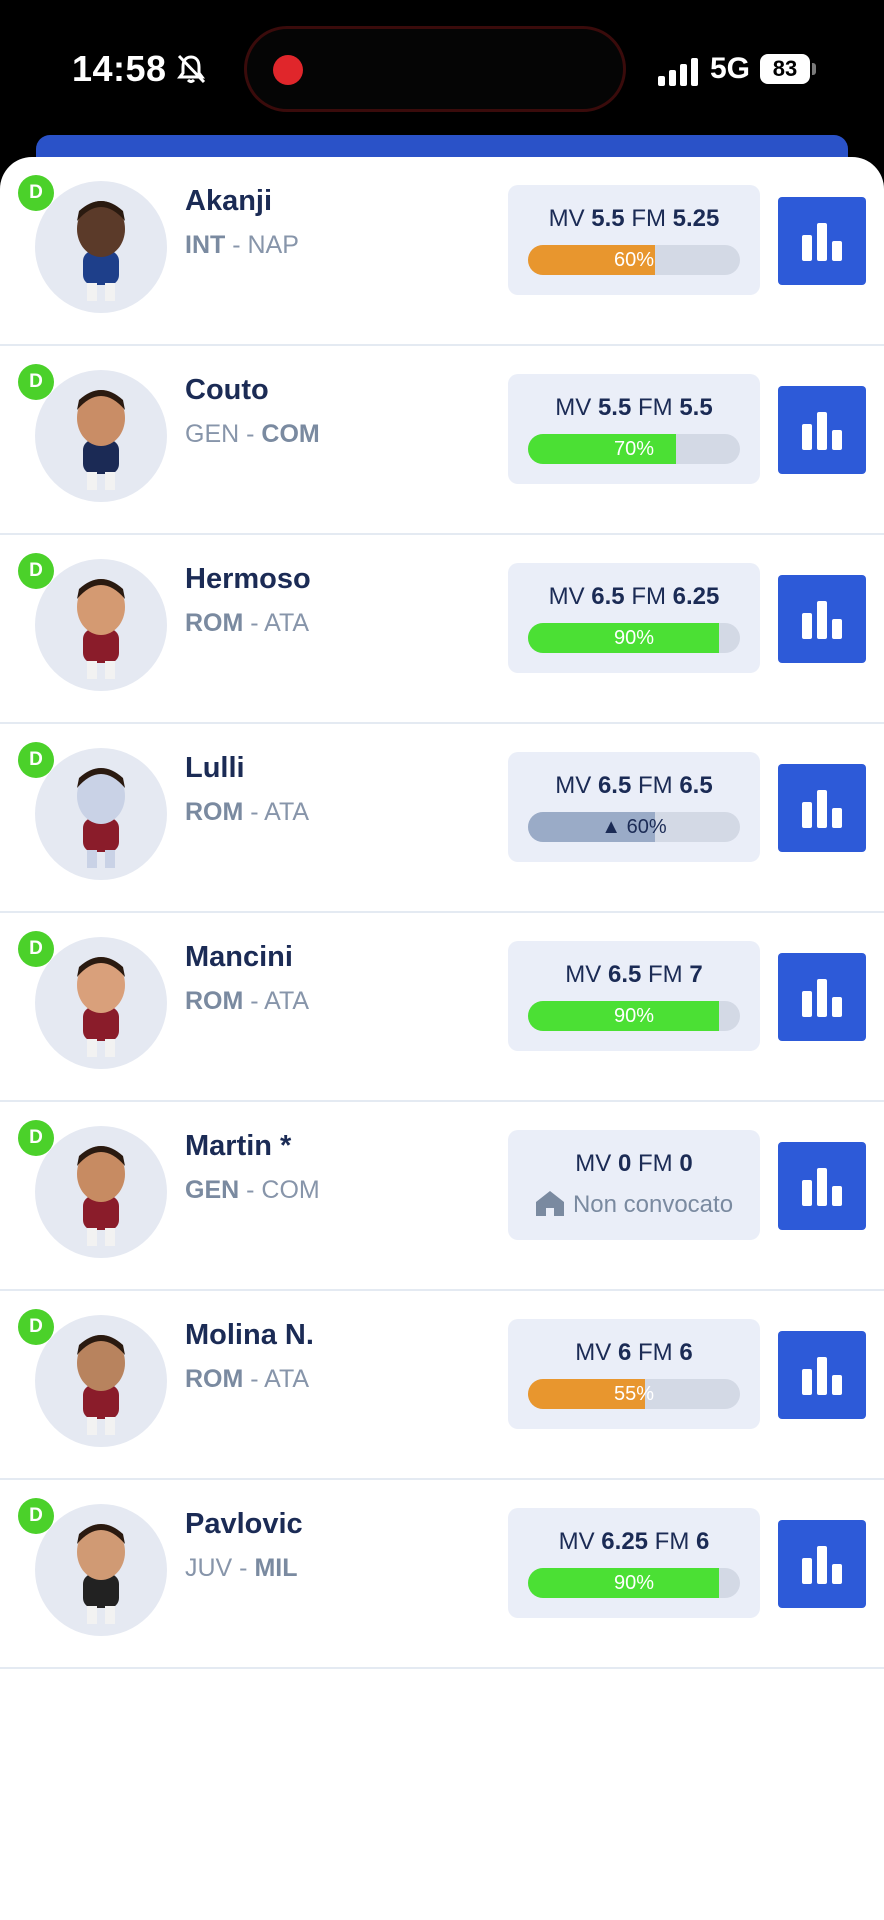 This screenshot has width=884, height=1920. I want to click on recording-indicator-icon, so click(288, 70).